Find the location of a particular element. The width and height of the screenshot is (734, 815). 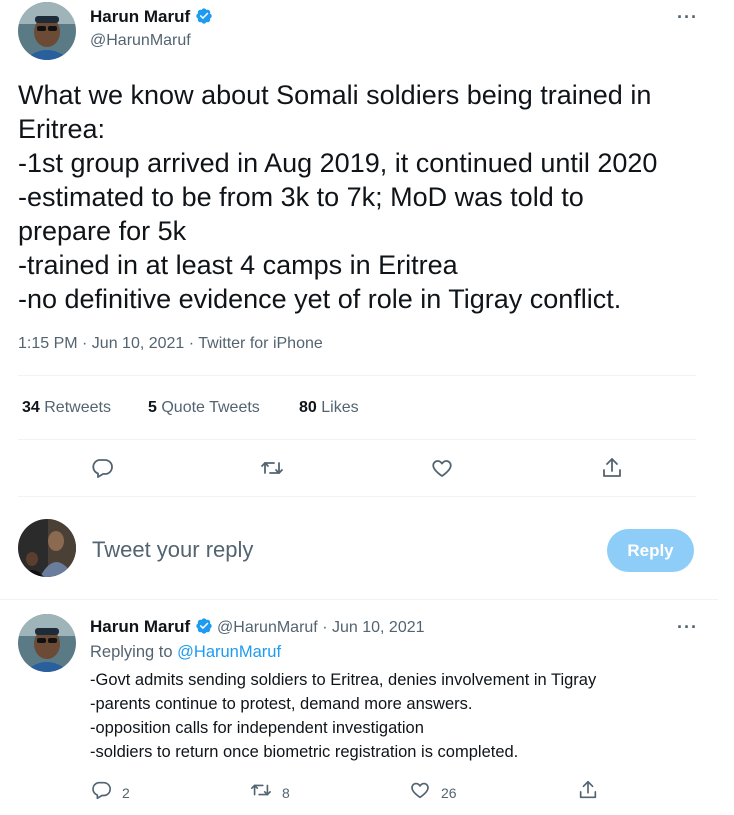

reply-retweet-action: 8 is located at coordinates (270, 792).